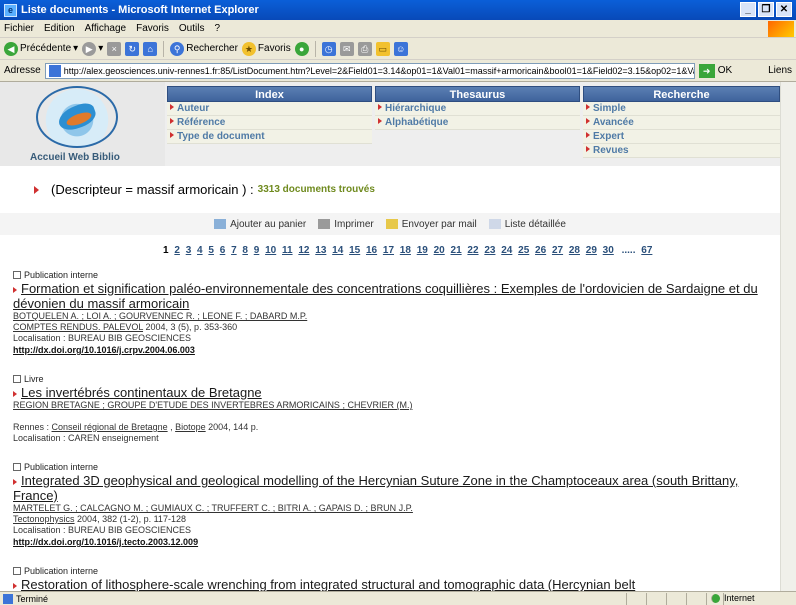 The image size is (796, 605). What do you see at coordinates (405, 250) in the screenshot?
I see `page-link: 18` at bounding box center [405, 250].